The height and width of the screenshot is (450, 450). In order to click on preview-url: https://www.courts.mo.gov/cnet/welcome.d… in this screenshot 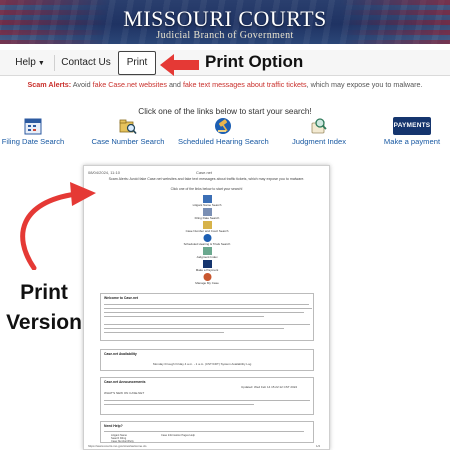, I will do `click(117, 446)`.